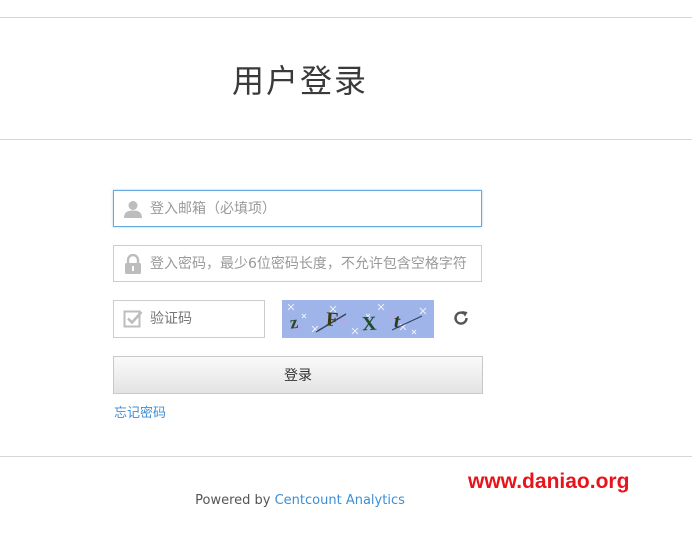 This screenshot has height=554, width=692. Describe the element at coordinates (346, 17) in the screenshot. I see `top-divider` at that location.